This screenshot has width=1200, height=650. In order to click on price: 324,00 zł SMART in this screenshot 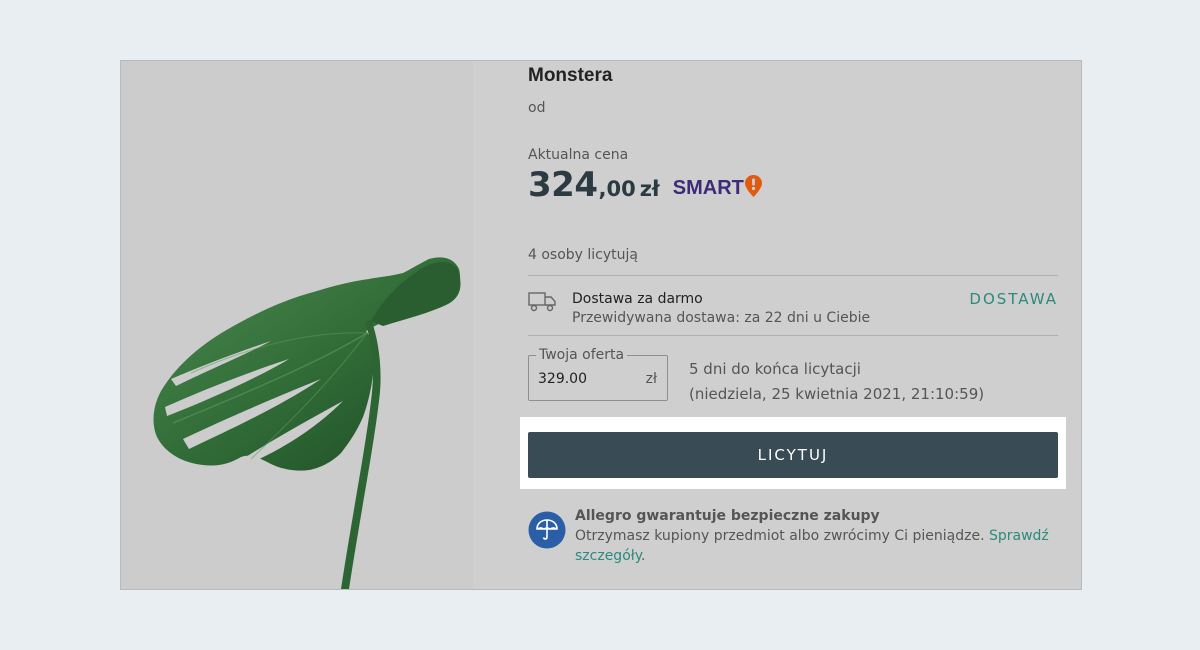, I will do `click(645, 185)`.